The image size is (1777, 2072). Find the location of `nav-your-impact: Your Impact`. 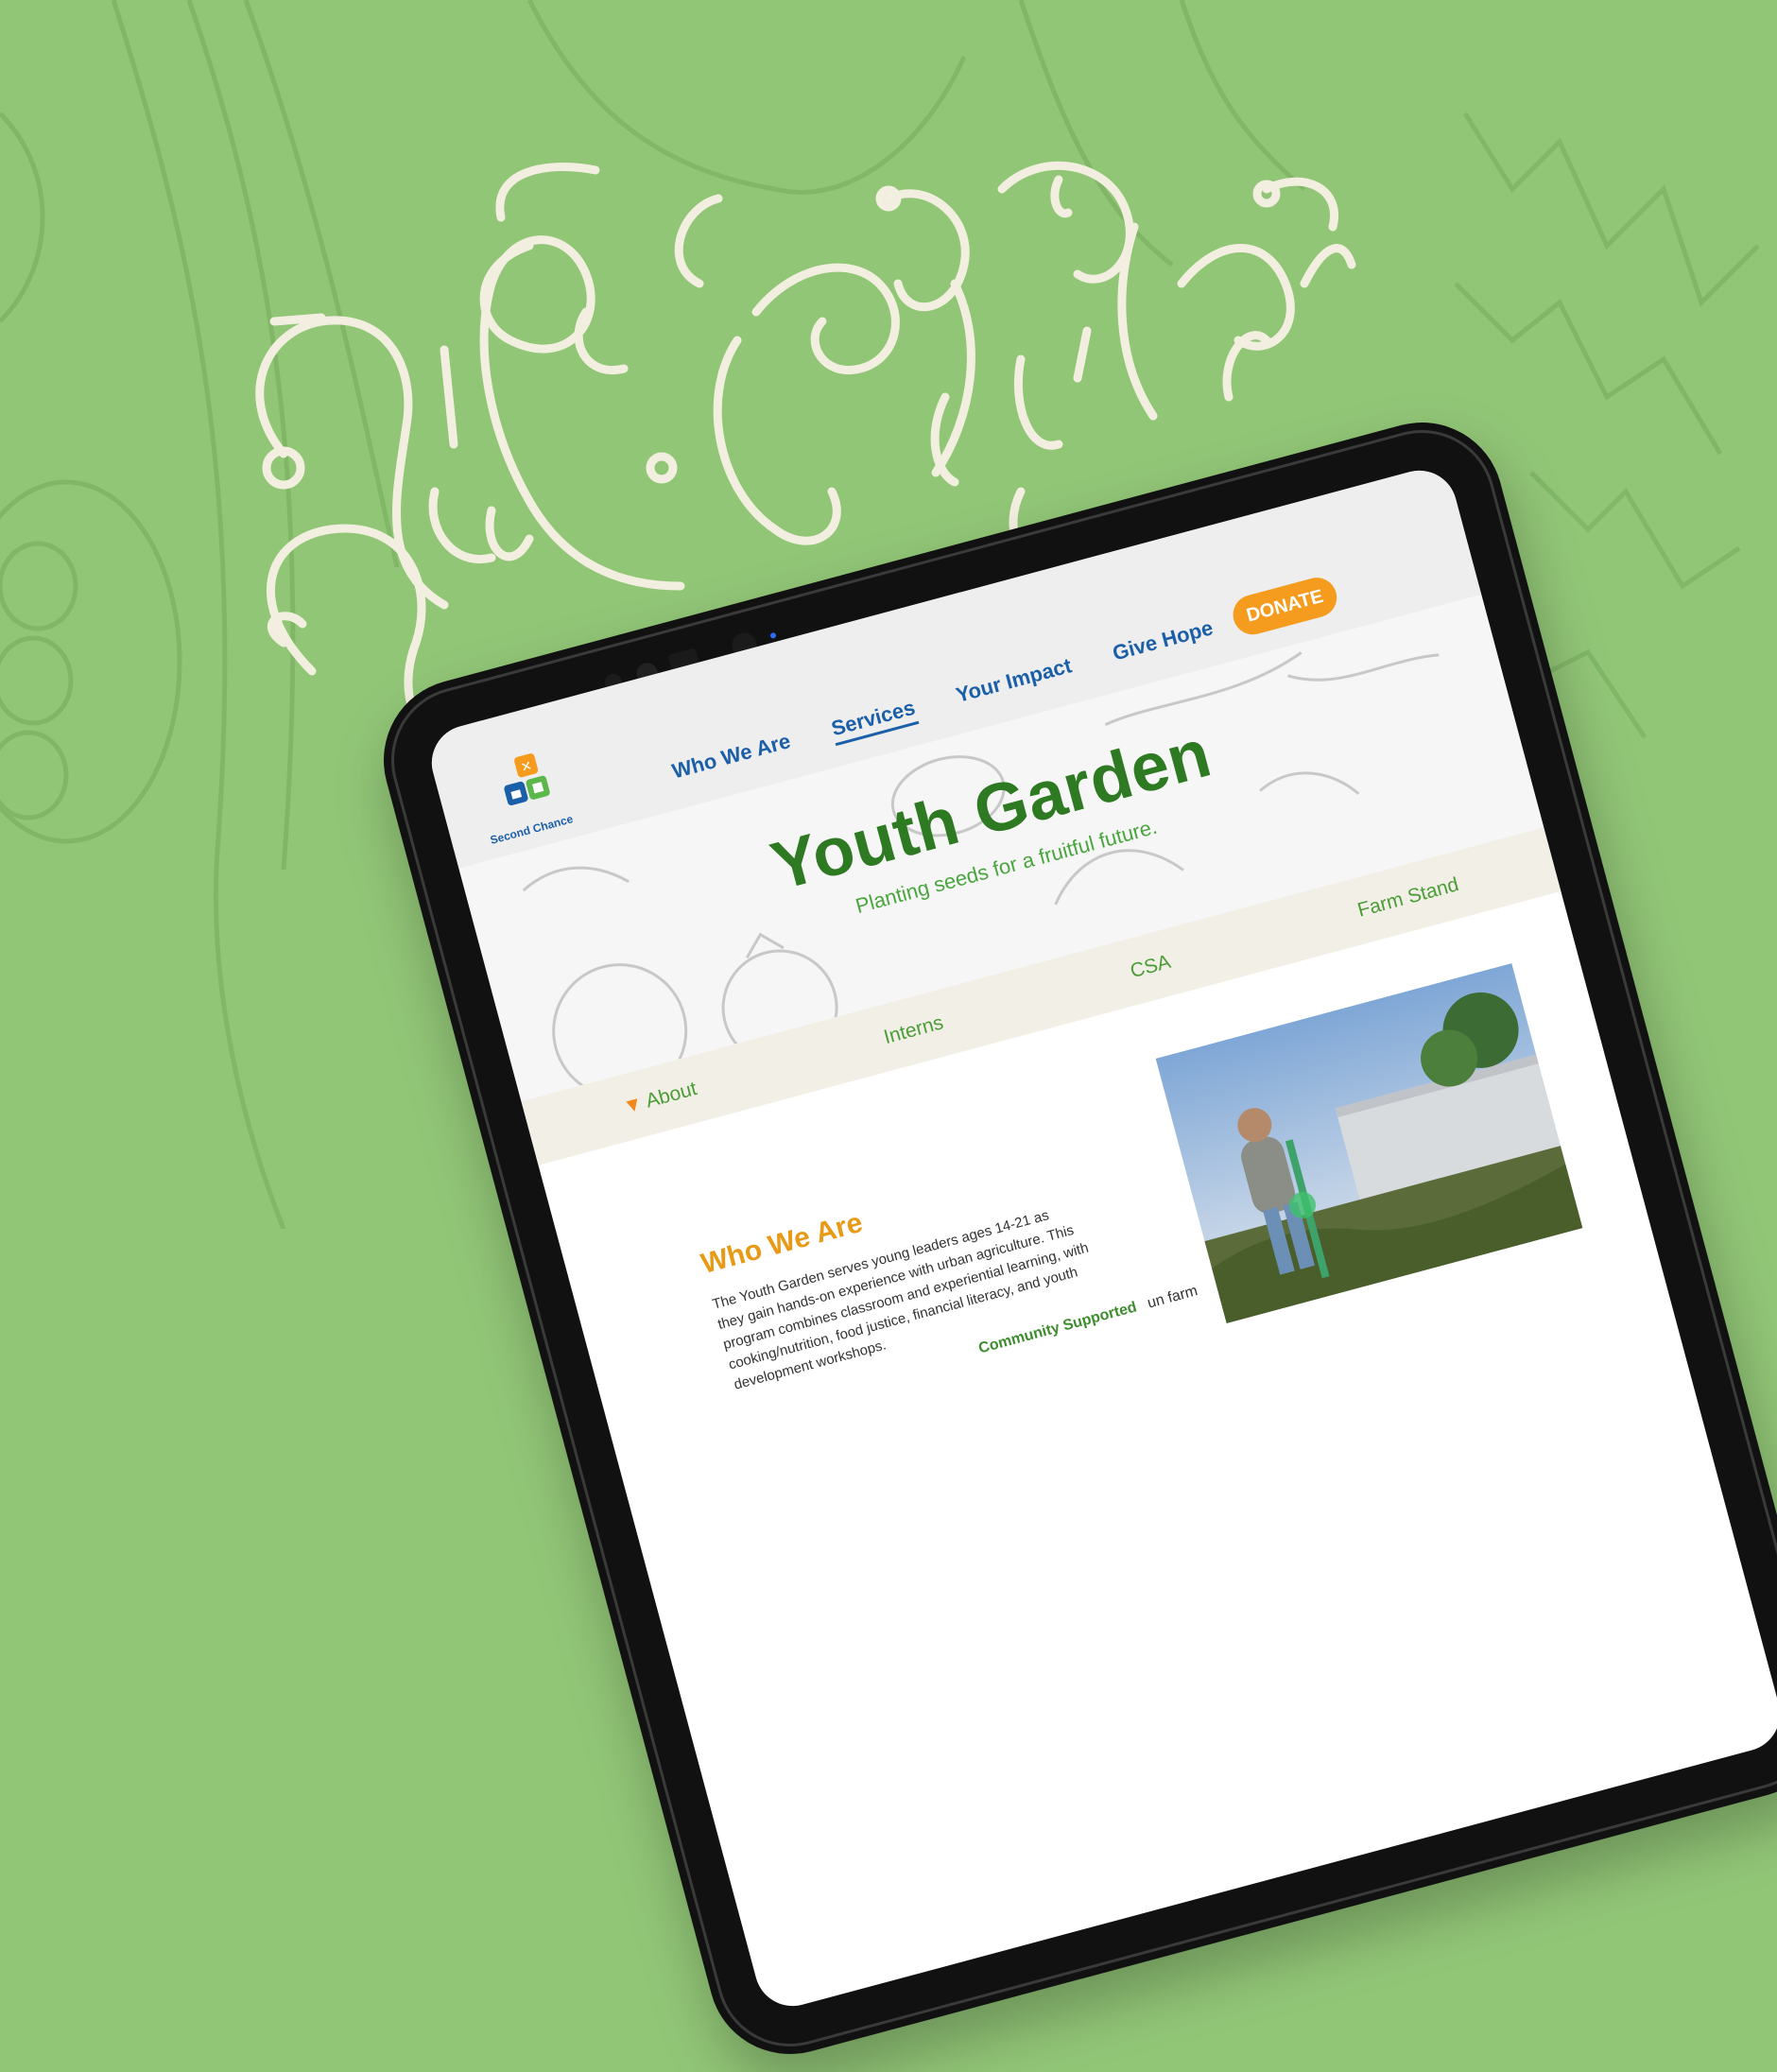

nav-your-impact: Your Impact is located at coordinates (1015, 683).